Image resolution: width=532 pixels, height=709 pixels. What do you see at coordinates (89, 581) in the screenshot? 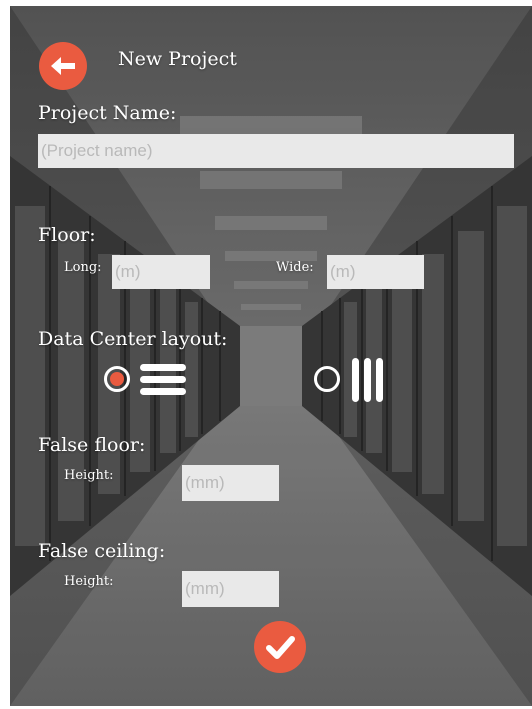
I see `false-ceiling-height-label: Height:` at bounding box center [89, 581].